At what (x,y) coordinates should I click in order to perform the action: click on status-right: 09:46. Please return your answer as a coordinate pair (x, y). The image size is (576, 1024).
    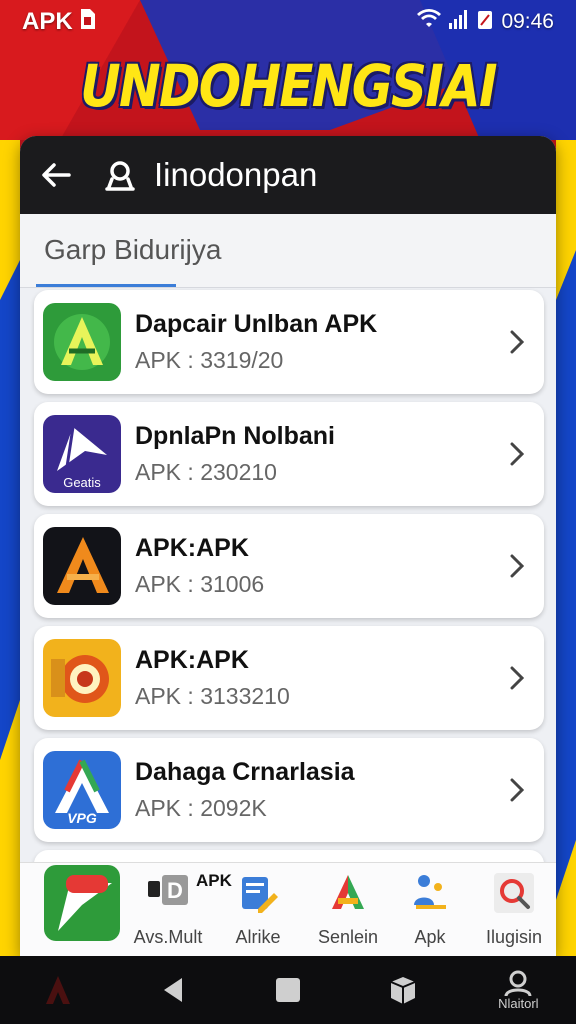
    Looking at the image, I should click on (485, 22).